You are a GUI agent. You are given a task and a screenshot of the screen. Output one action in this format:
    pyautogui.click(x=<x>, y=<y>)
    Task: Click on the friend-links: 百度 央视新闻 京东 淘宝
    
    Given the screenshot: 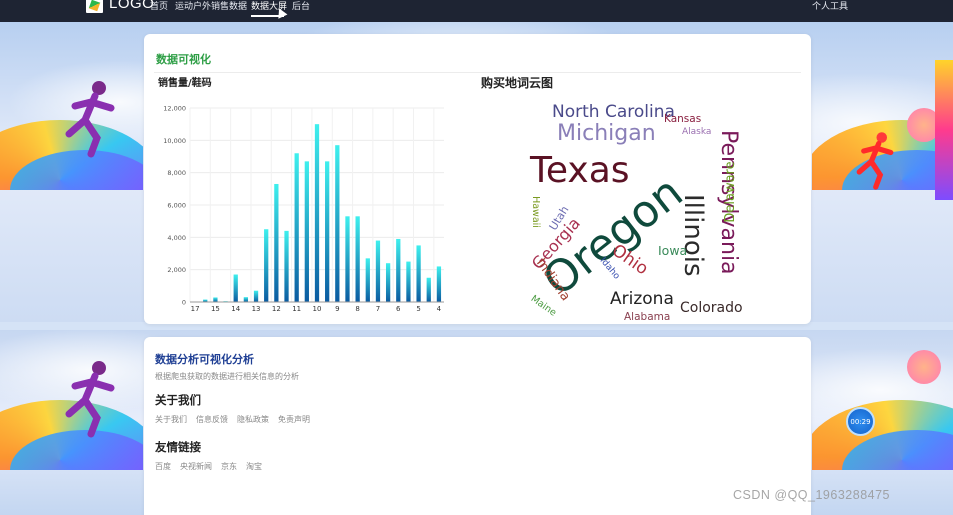 What is the action you would take?
    pyautogui.click(x=208, y=466)
    